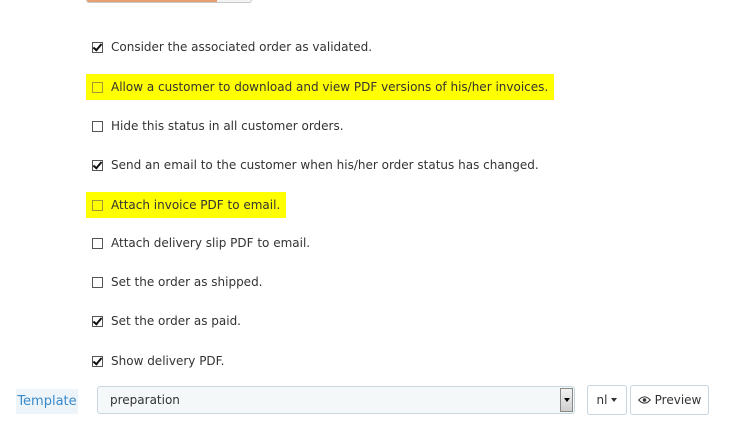 The height and width of the screenshot is (428, 743). I want to click on template-label: Template, so click(47, 401).